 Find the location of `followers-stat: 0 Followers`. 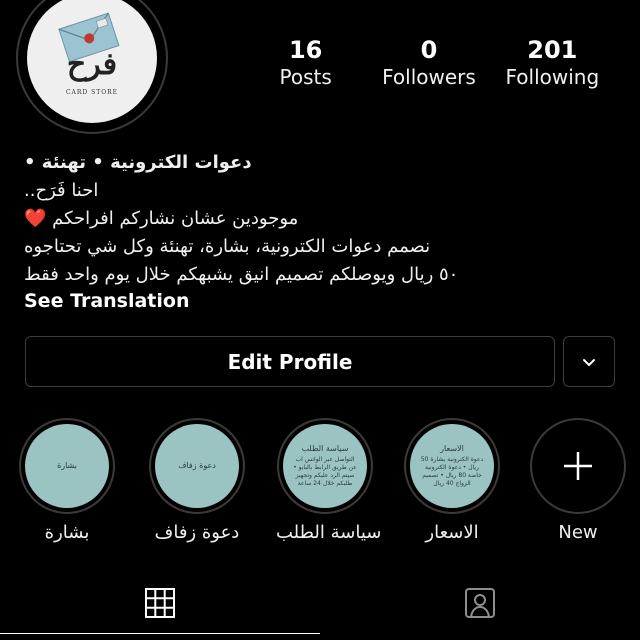

followers-stat: 0 Followers is located at coordinates (428, 63).